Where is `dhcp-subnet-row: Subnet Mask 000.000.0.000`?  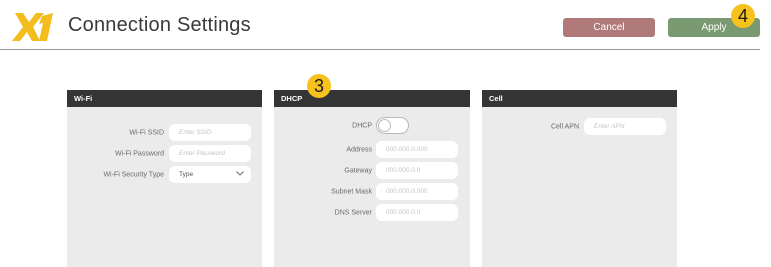 dhcp-subnet-row: Subnet Mask 000.000.0.000 is located at coordinates (372, 191).